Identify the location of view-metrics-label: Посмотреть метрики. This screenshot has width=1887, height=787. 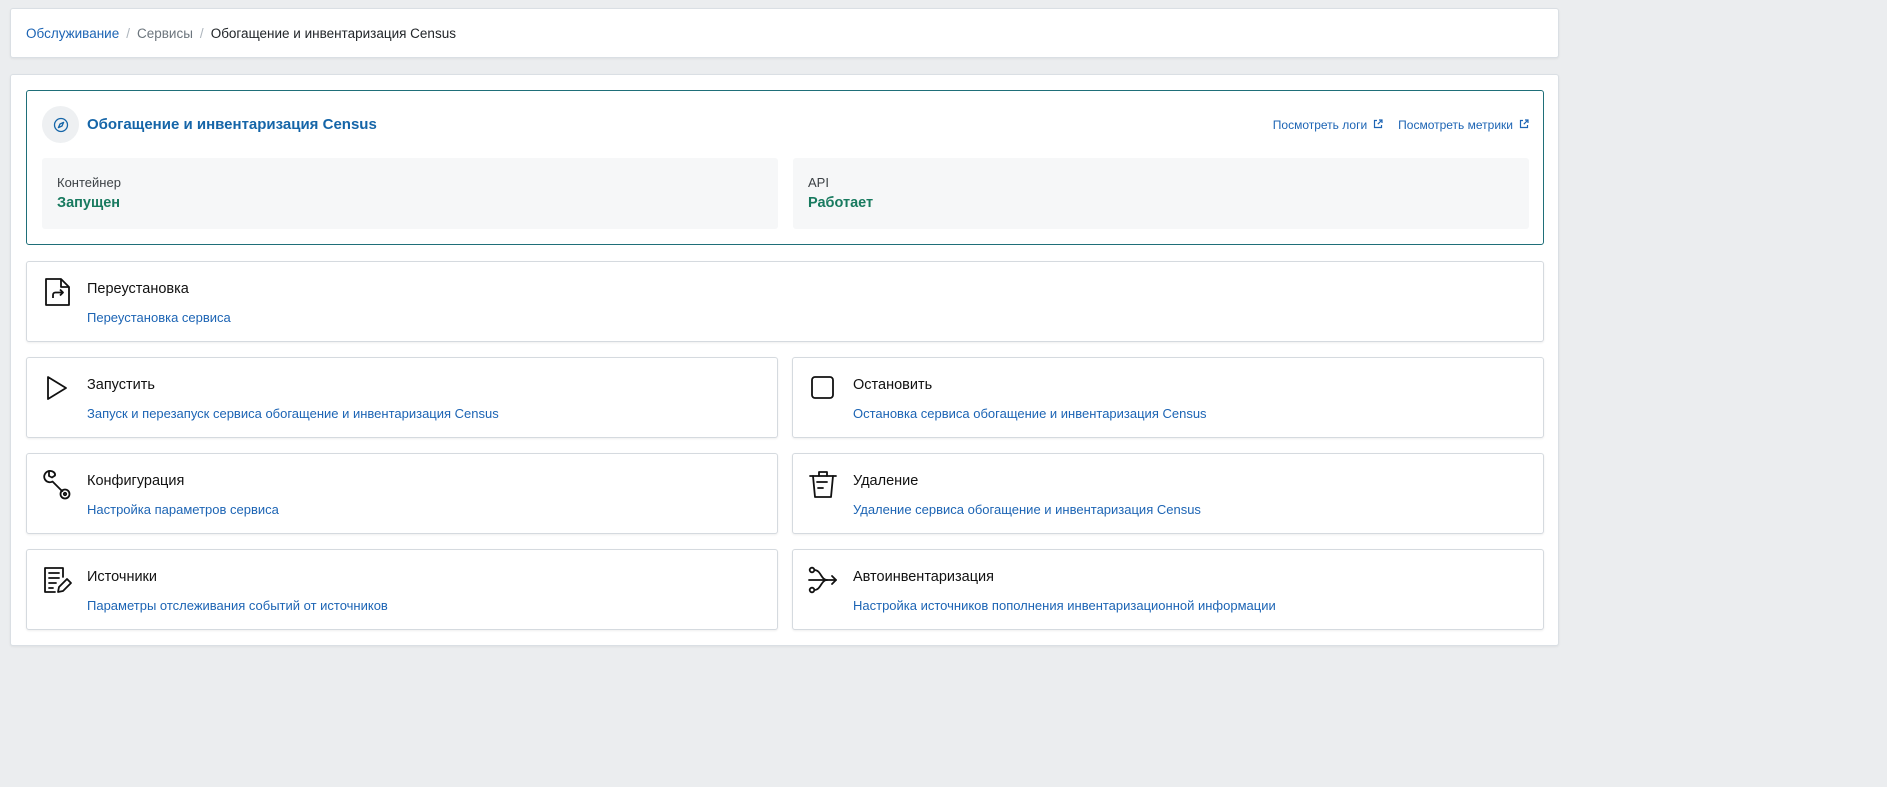
(1455, 125).